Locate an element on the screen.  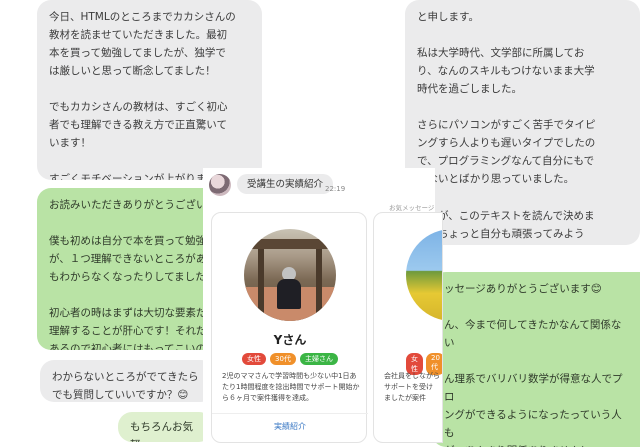
tag-occupation: 主婦さん is located at coordinates (318, 359).